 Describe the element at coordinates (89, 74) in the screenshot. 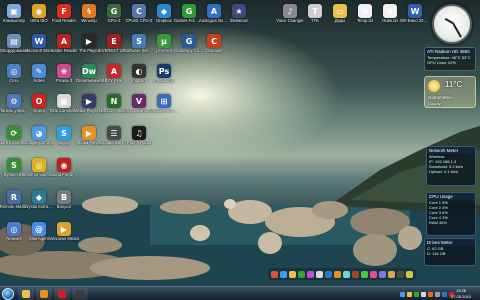

I see `desktop-icon: Dw Dreamweaver` at that location.